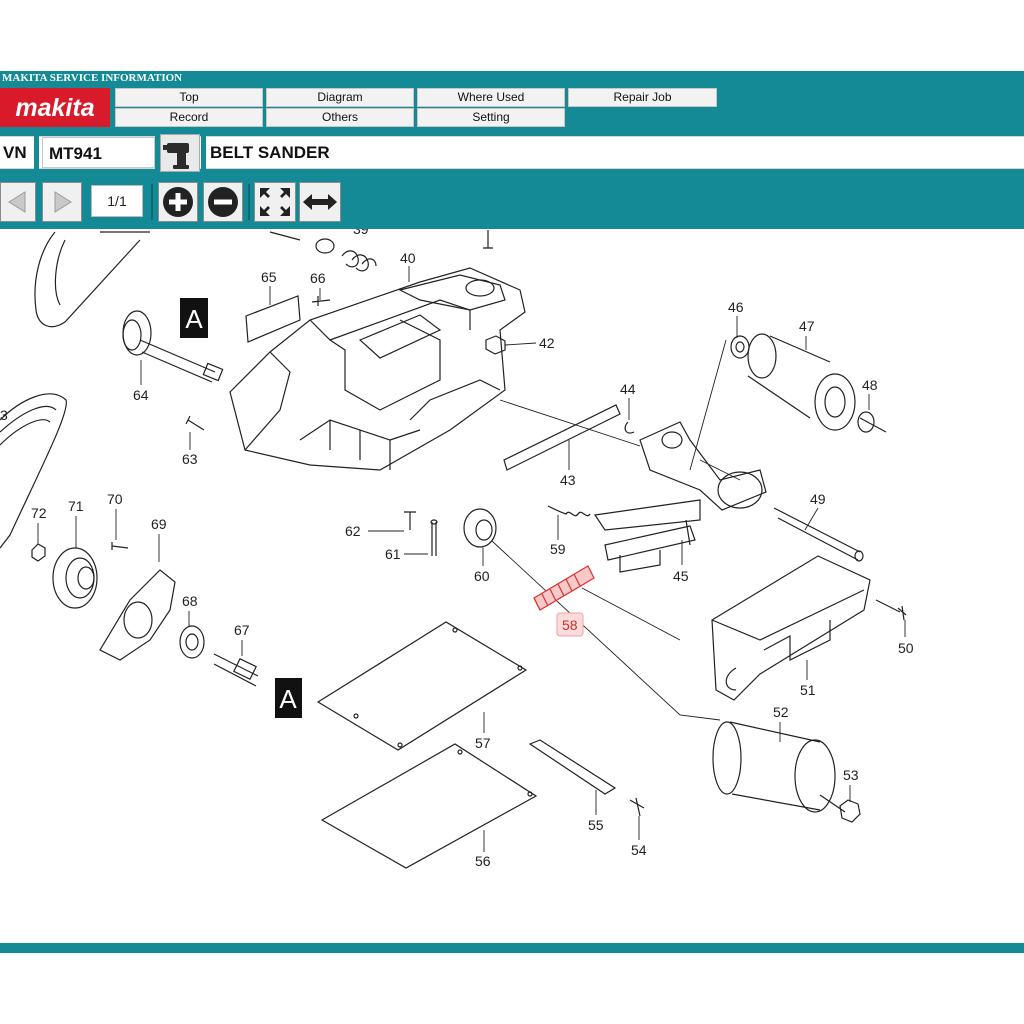  Describe the element at coordinates (740, 347) in the screenshot. I see `part-46-washer` at that location.